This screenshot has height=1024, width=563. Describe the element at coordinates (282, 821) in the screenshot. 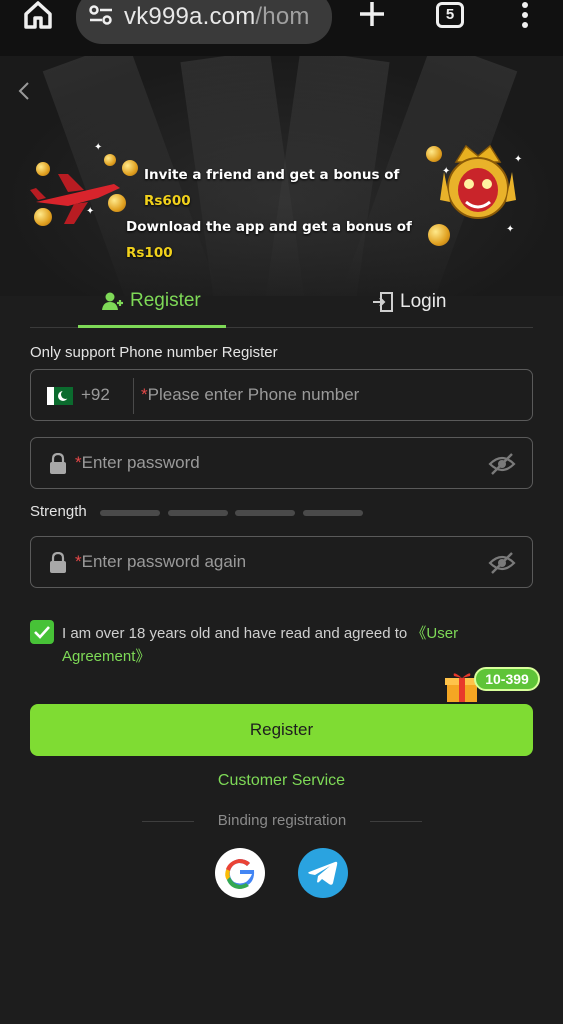

I see `binding-registration: Binding registration` at that location.